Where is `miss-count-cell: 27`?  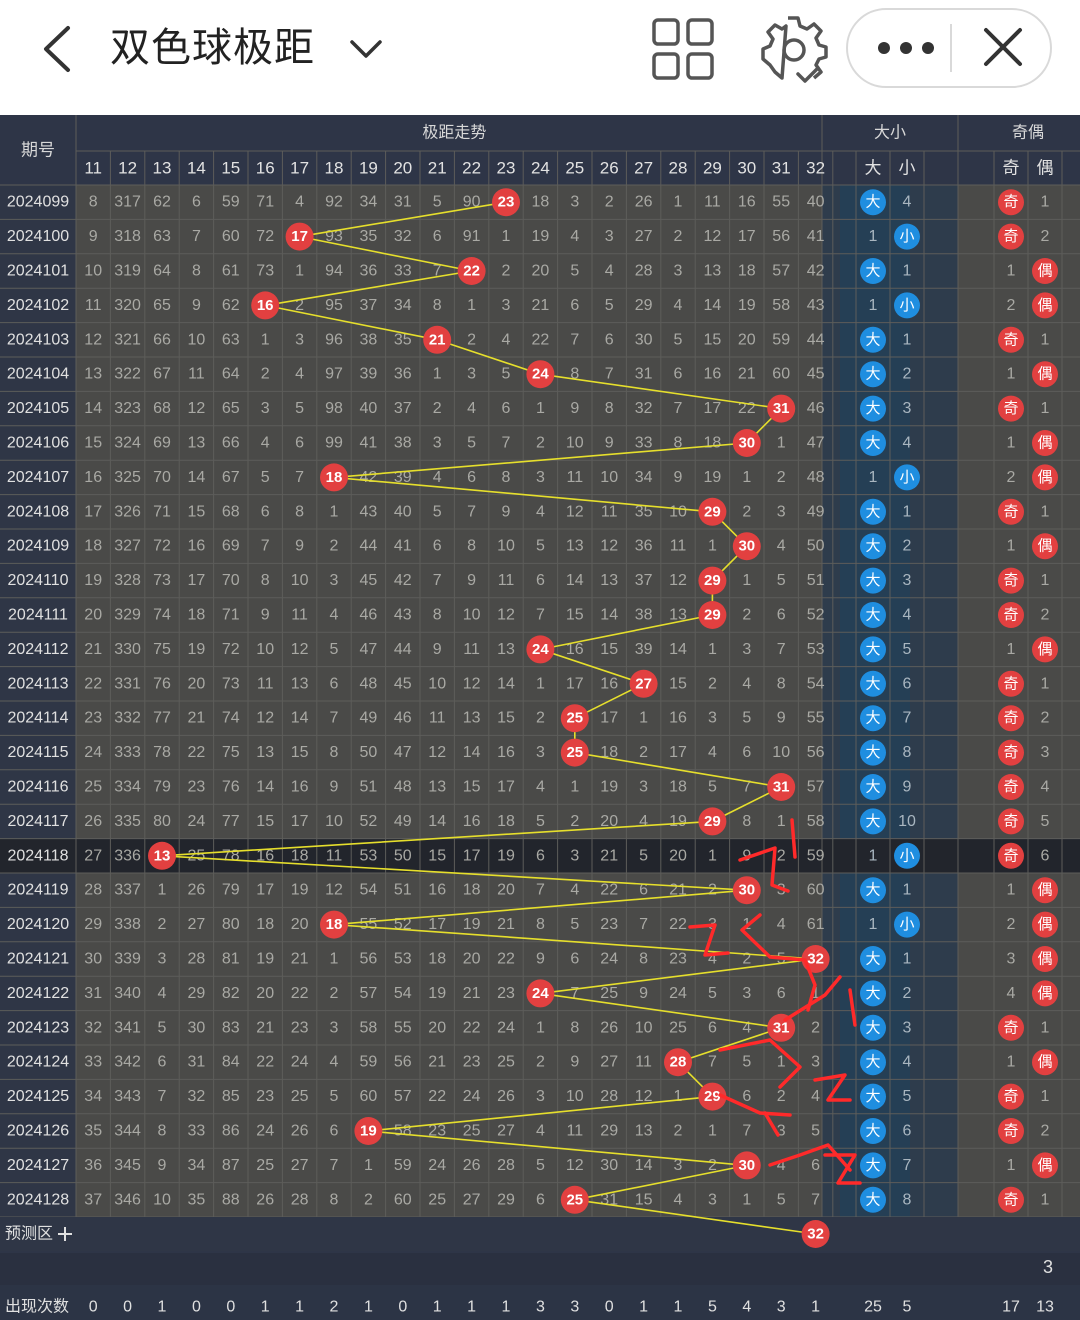
miss-count-cell: 27 is located at coordinates (93, 855).